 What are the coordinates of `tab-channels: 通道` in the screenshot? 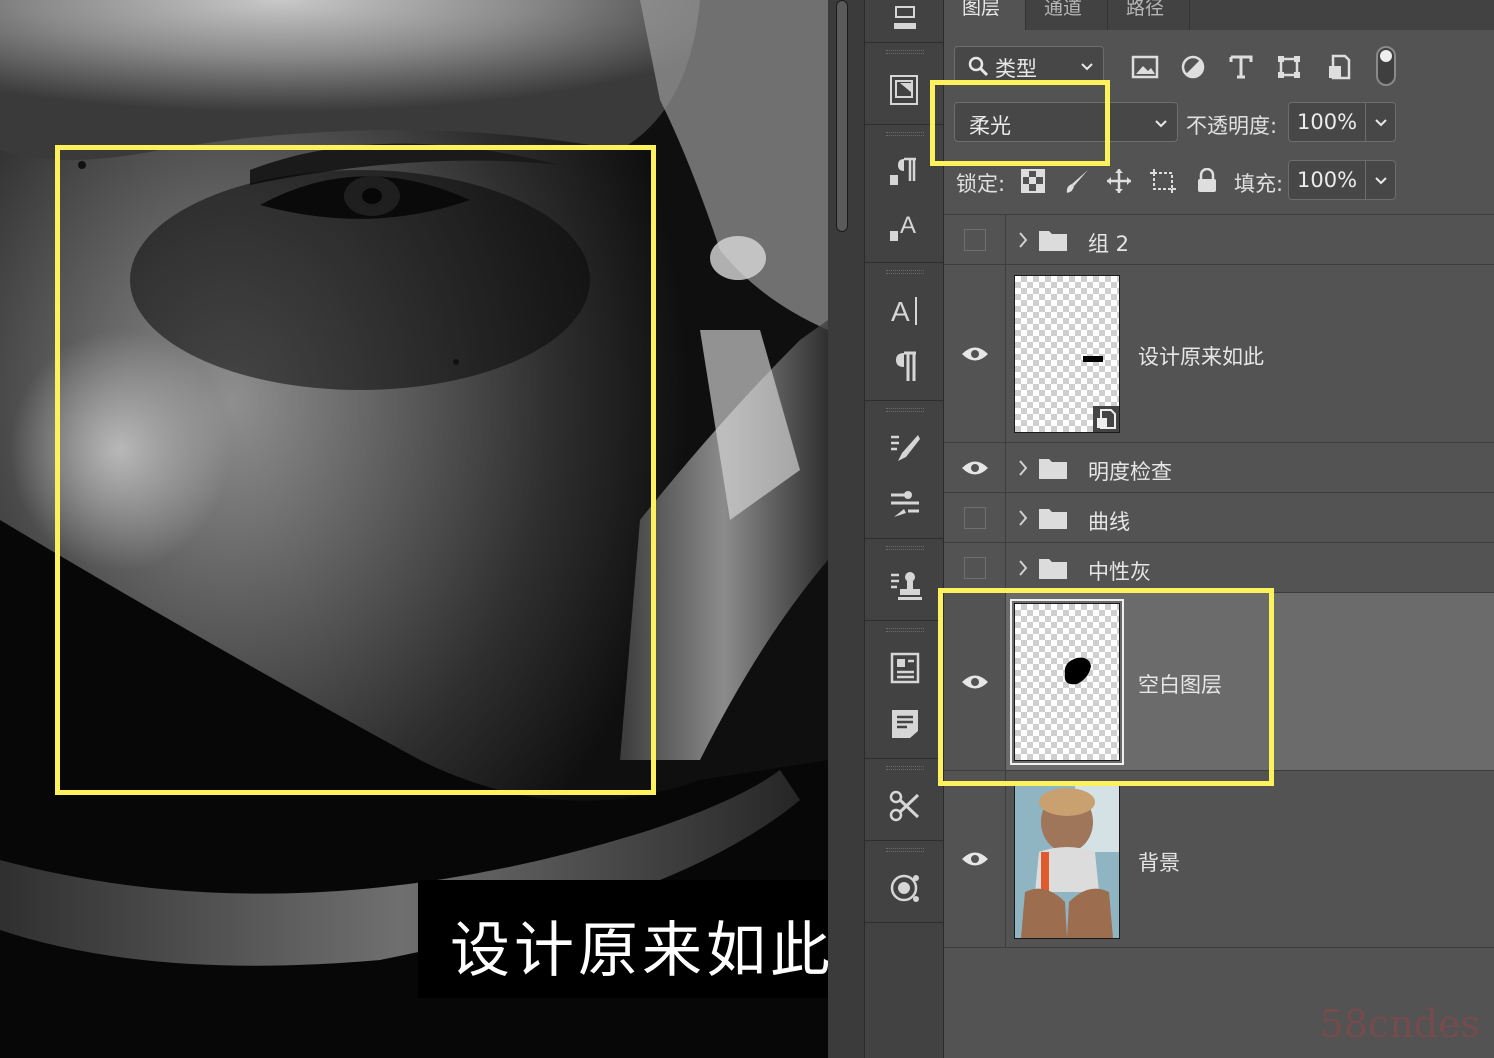 It's located at (1067, 15).